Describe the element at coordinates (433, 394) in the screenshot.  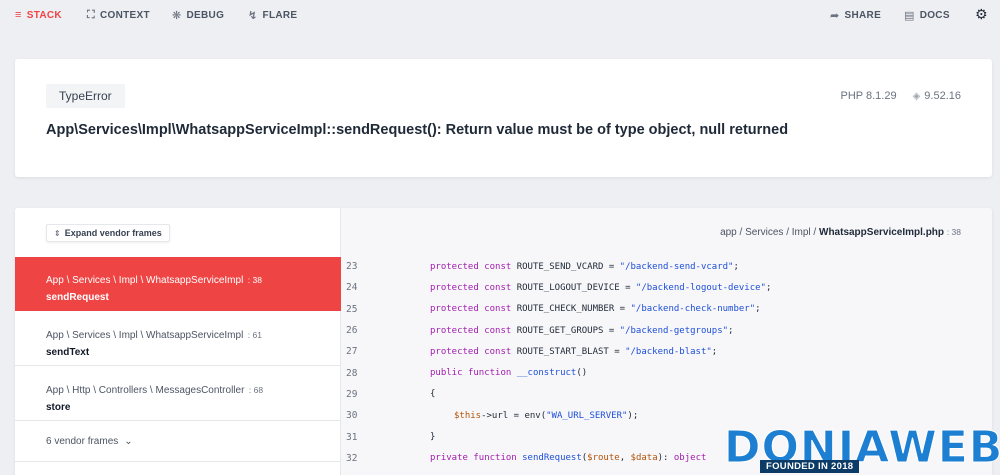
I see `code-text: {` at that location.